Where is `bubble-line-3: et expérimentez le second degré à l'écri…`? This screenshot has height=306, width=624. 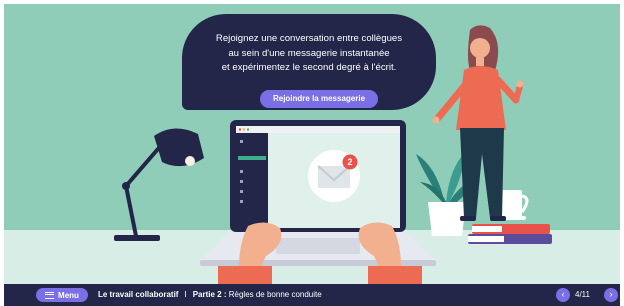
bubble-line-3: et expérimentez le second degré à l'écri… is located at coordinates (309, 67).